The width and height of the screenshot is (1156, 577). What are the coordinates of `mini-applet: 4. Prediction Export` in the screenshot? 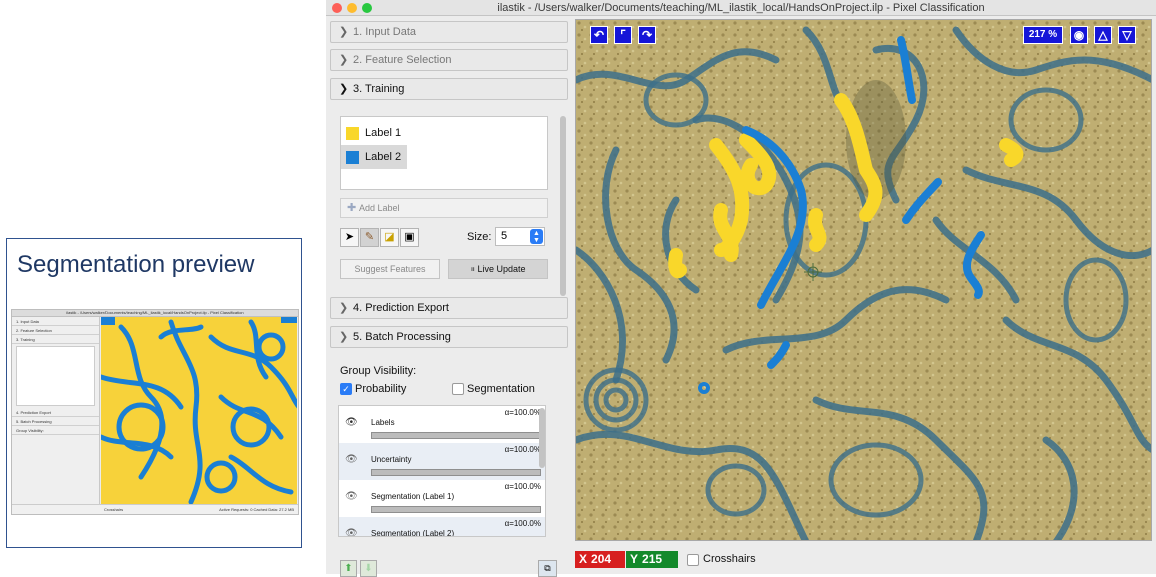 It's located at (55, 412).